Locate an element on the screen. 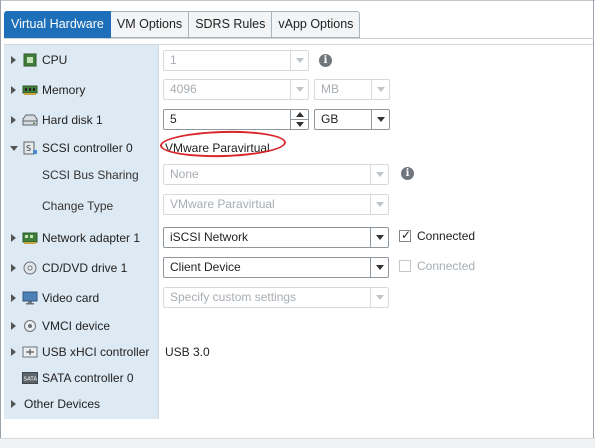 The height and width of the screenshot is (448, 595). memory-label: Memory is located at coordinates (64, 90).